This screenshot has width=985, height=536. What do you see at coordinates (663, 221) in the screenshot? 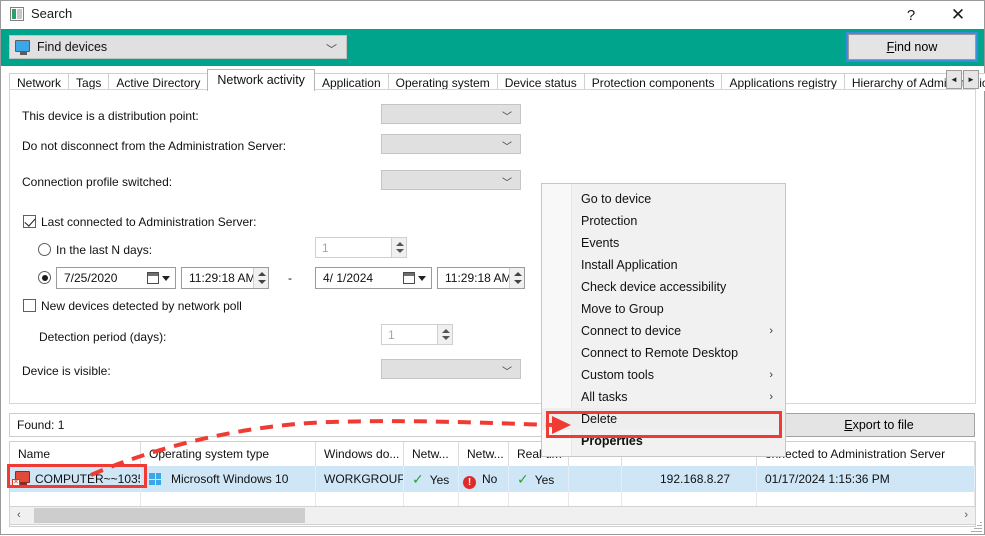
I see `menu-item-protection: Protection` at bounding box center [663, 221].